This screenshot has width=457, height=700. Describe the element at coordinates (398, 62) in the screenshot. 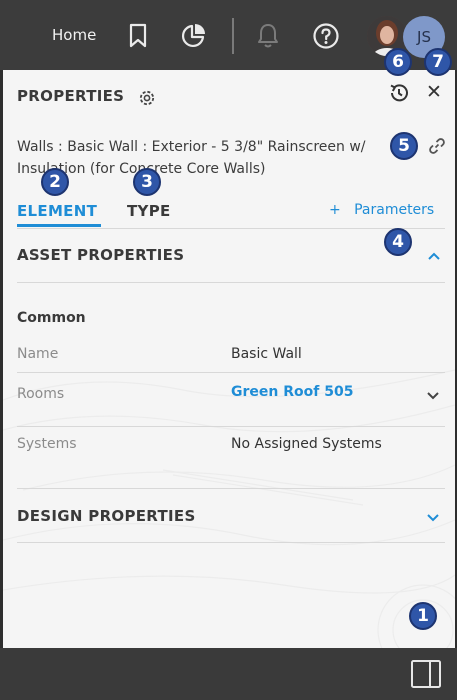

I see `callout-marker-6: 6` at that location.